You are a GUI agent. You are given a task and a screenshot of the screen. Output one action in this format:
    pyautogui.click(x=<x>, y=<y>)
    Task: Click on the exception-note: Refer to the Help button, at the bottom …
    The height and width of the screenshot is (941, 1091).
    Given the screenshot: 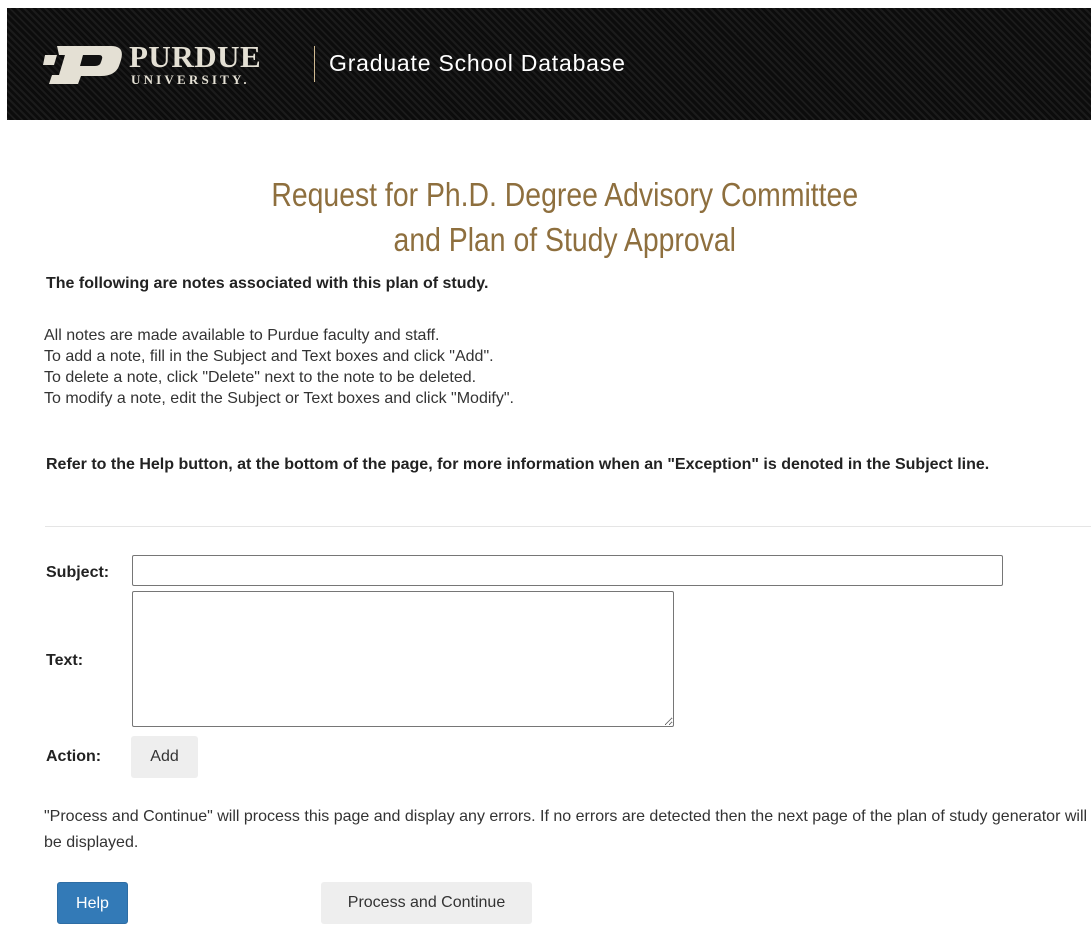 What is the action you would take?
    pyautogui.click(x=518, y=464)
    